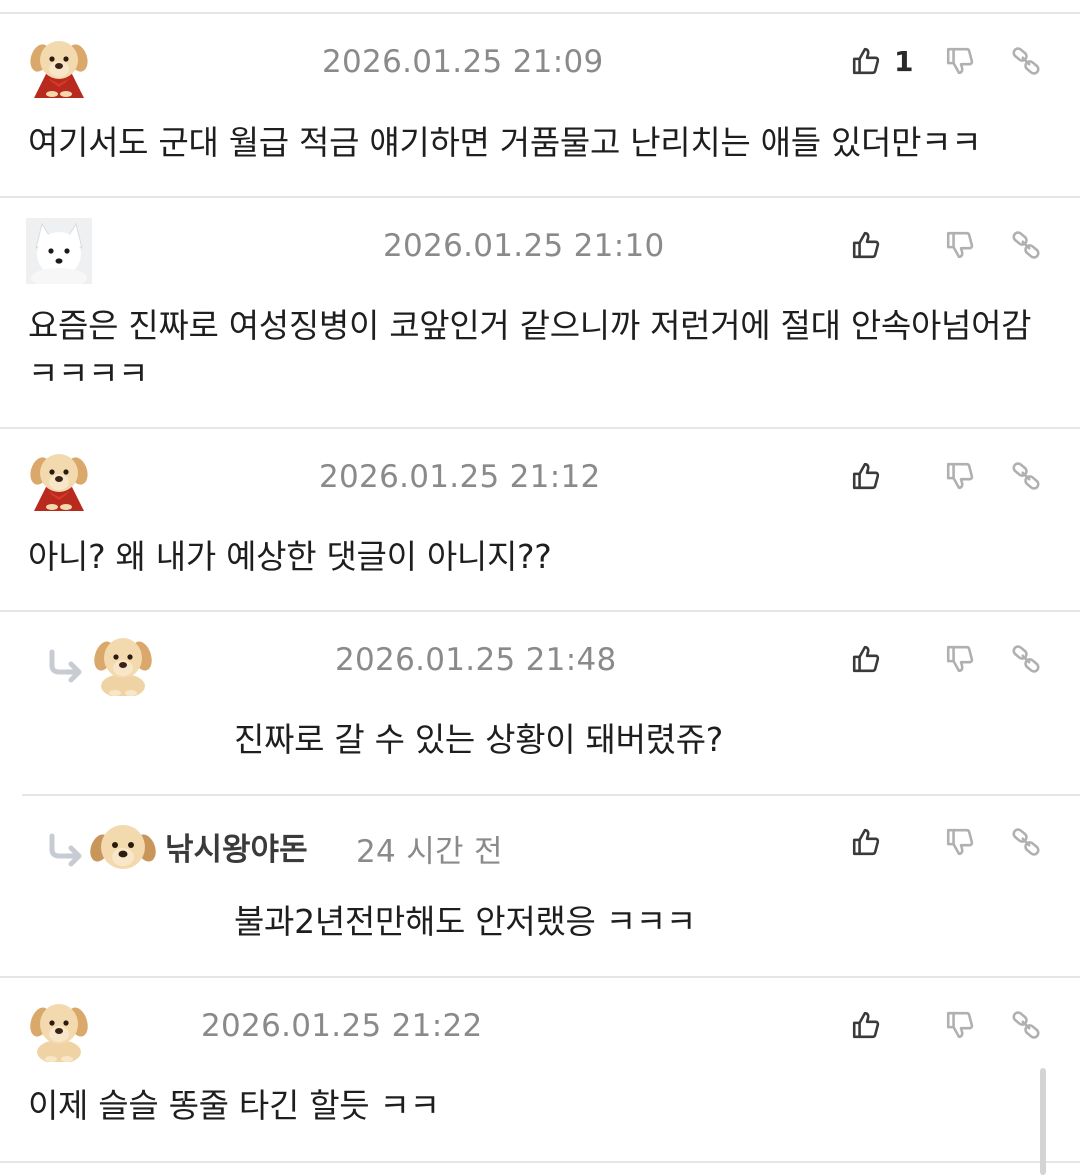 This screenshot has height=1175, width=1080. Describe the element at coordinates (465, 921) in the screenshot. I see `comment-text: 불과2년전만해도 안저랬응 ㅋㅋㅋ` at that location.